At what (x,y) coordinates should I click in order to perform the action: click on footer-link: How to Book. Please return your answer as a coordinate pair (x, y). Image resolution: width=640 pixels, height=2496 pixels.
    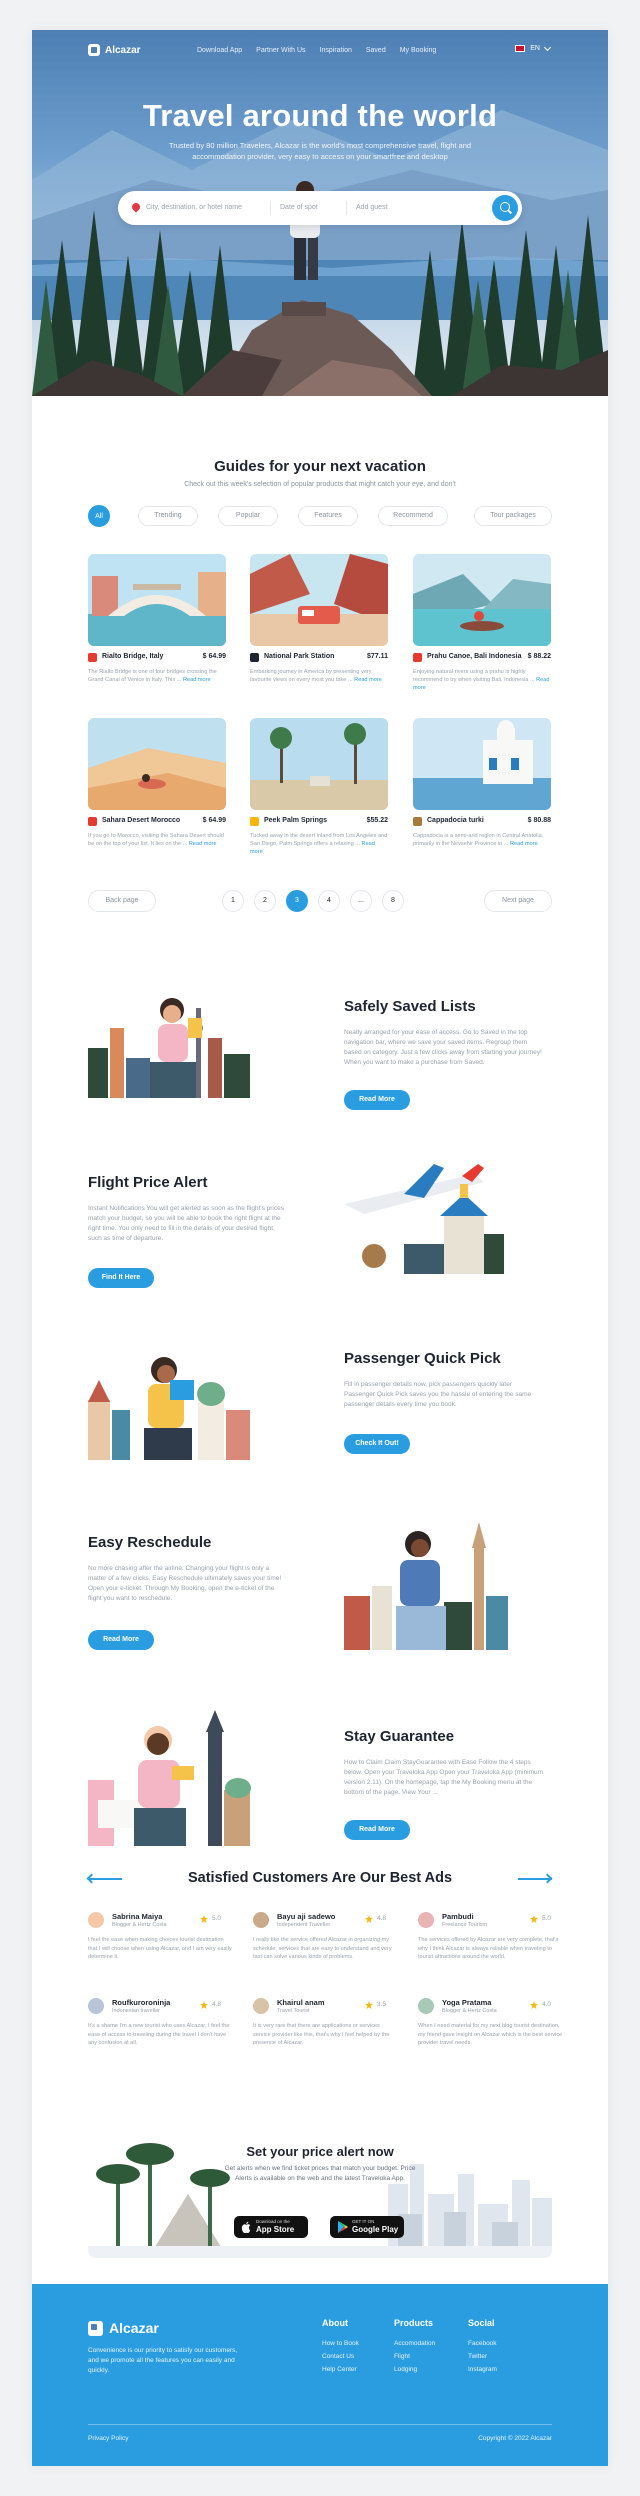
    Looking at the image, I should click on (340, 2343).